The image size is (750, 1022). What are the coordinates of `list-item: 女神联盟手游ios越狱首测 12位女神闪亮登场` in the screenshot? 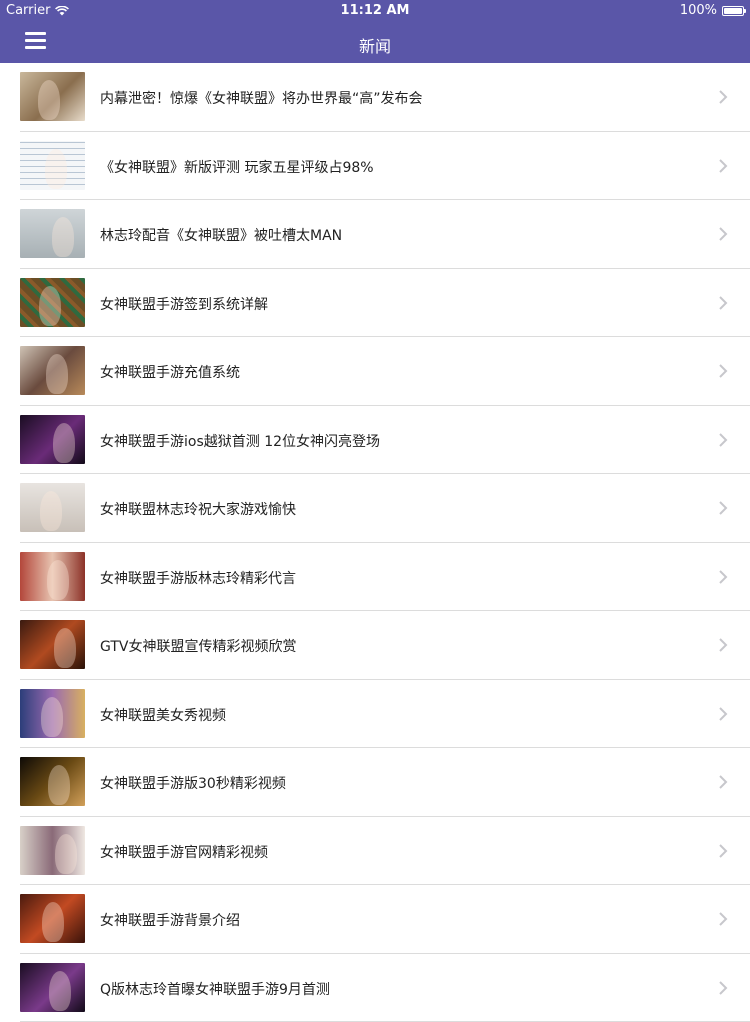 It's located at (375, 440).